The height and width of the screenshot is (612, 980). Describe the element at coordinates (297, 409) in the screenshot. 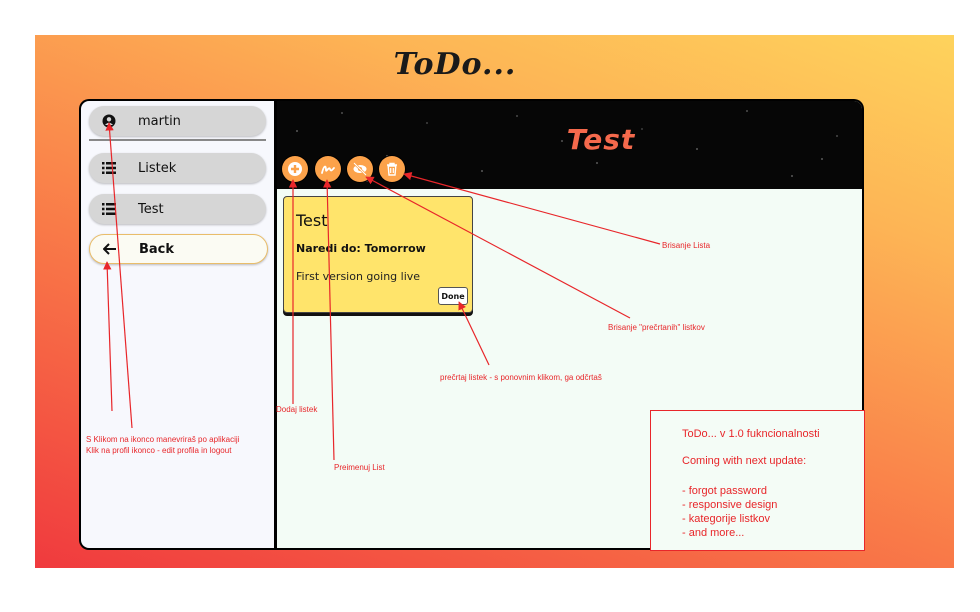

I see `annotation-add-card: Dodaj listek` at that location.